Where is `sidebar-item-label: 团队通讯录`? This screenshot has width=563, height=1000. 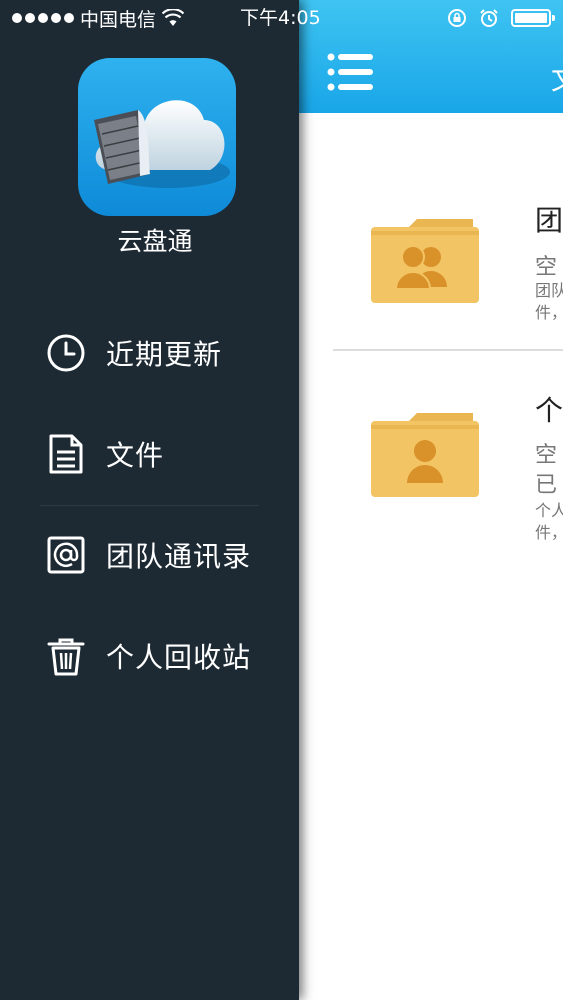
sidebar-item-label: 团队通讯录 is located at coordinates (179, 556).